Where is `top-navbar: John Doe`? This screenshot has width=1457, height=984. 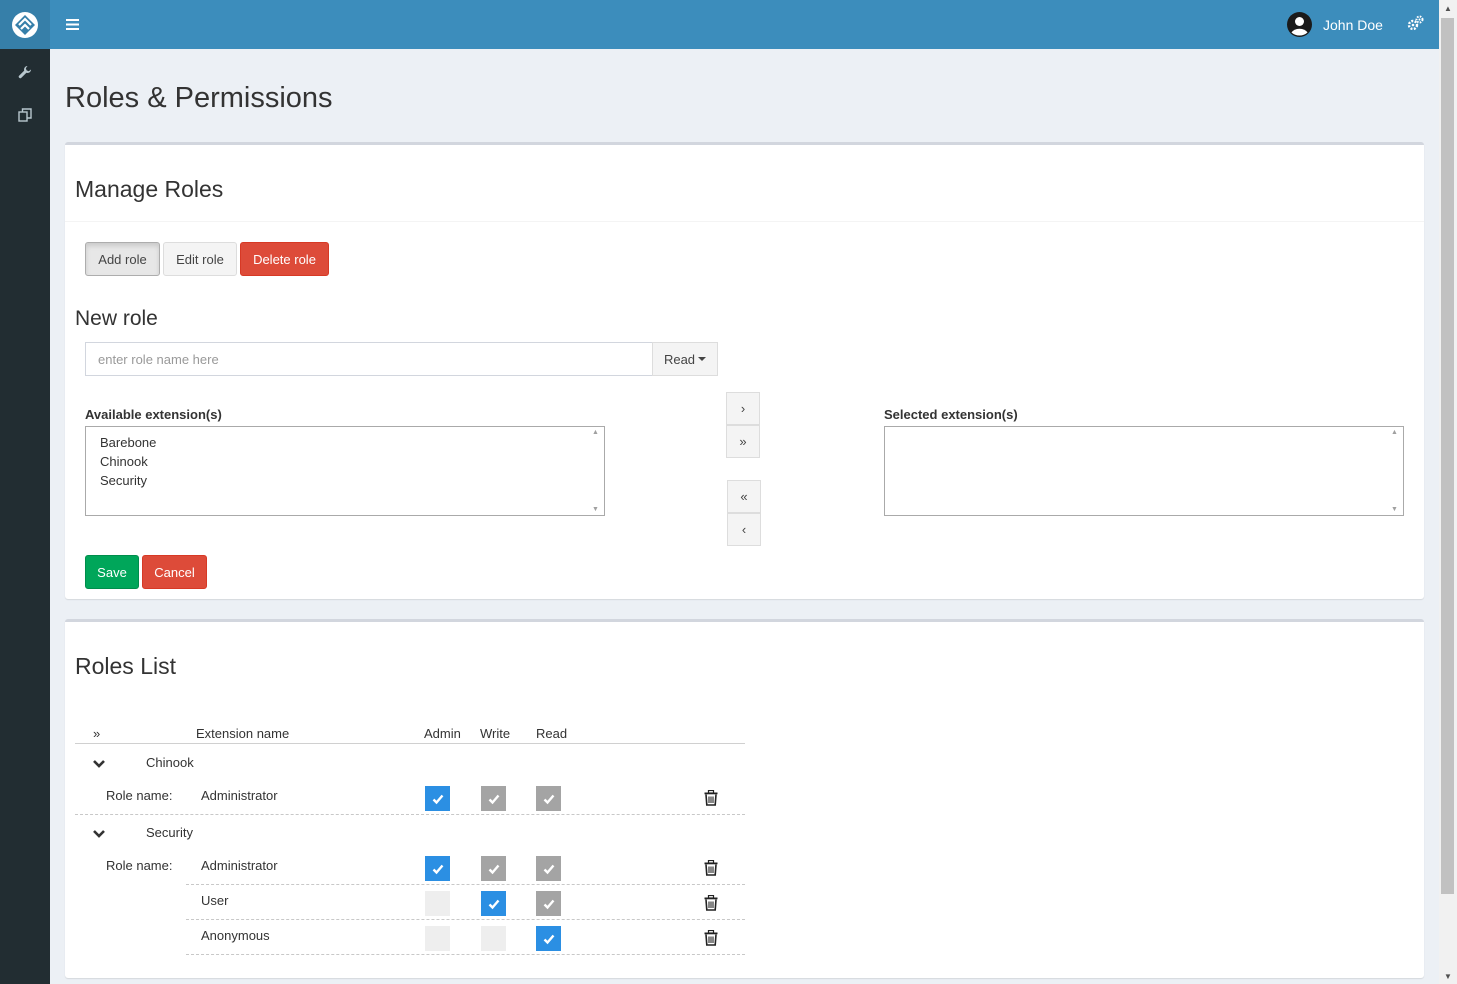
top-navbar: John Doe is located at coordinates (744, 24).